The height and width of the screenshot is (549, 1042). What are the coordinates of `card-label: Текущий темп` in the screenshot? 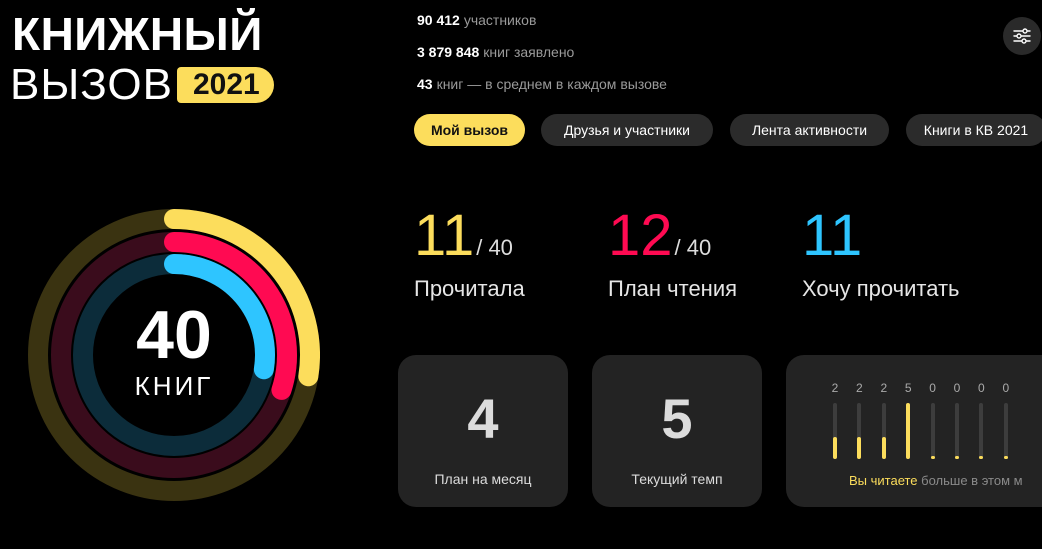 It's located at (677, 479).